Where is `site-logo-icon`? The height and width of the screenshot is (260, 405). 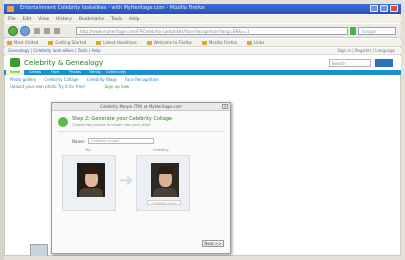 site-logo-icon is located at coordinates (15, 62).